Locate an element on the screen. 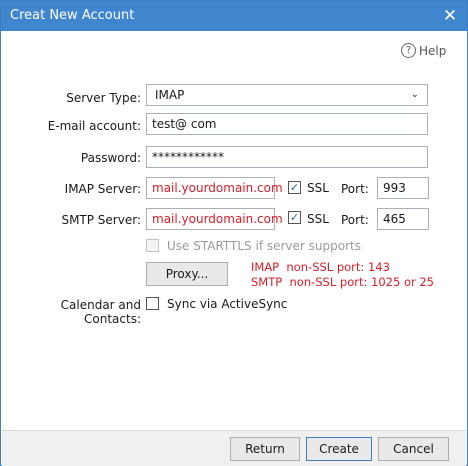  window-title: Creat New Account is located at coordinates (72, 15).